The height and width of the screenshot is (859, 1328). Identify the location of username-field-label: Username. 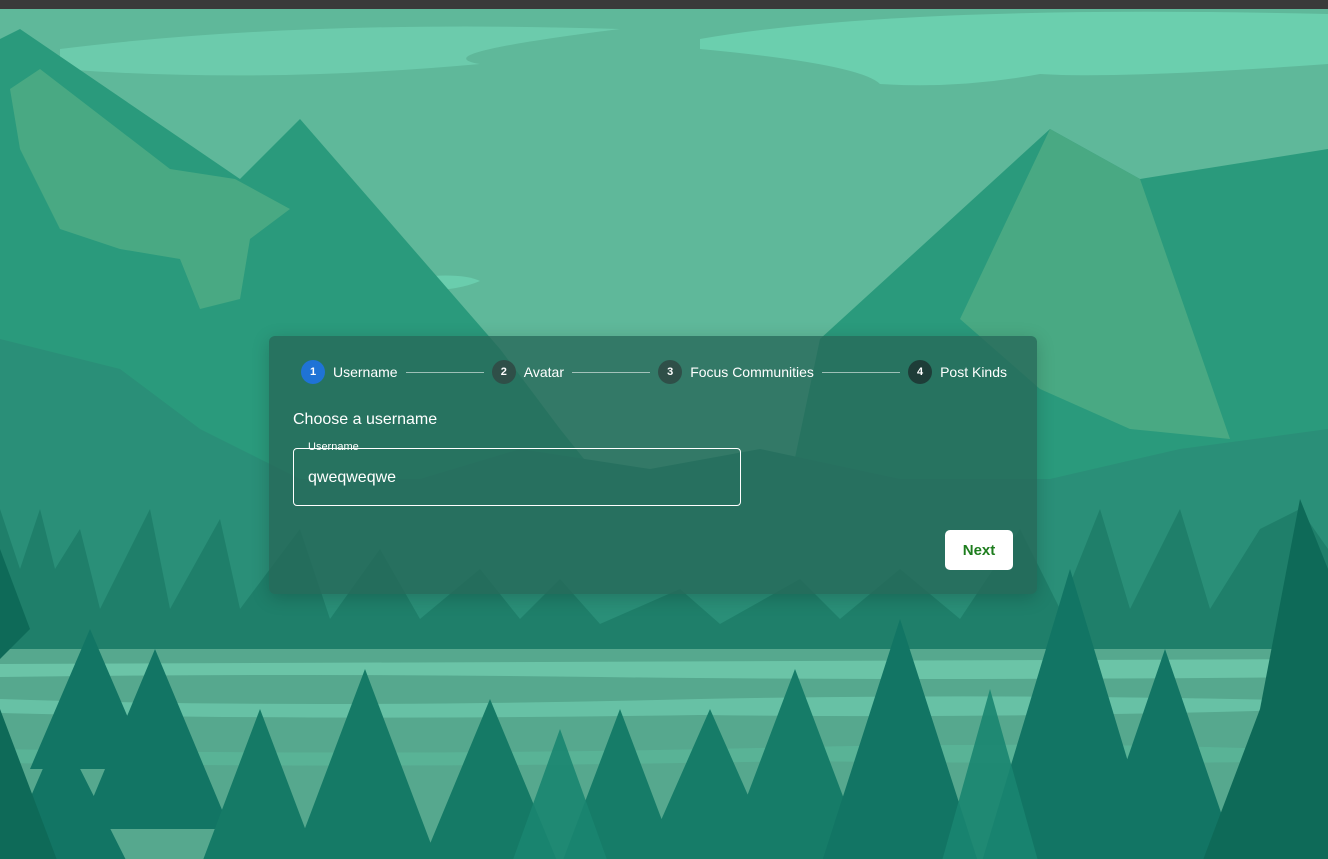
(333, 447).